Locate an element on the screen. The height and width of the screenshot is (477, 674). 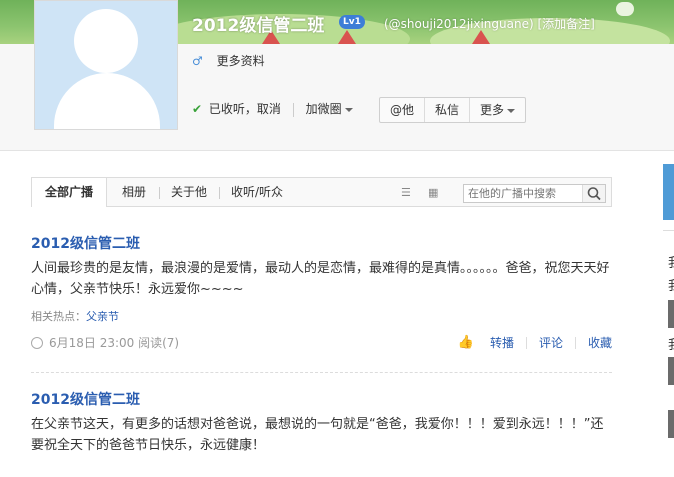
search-button is located at coordinates (593, 193).